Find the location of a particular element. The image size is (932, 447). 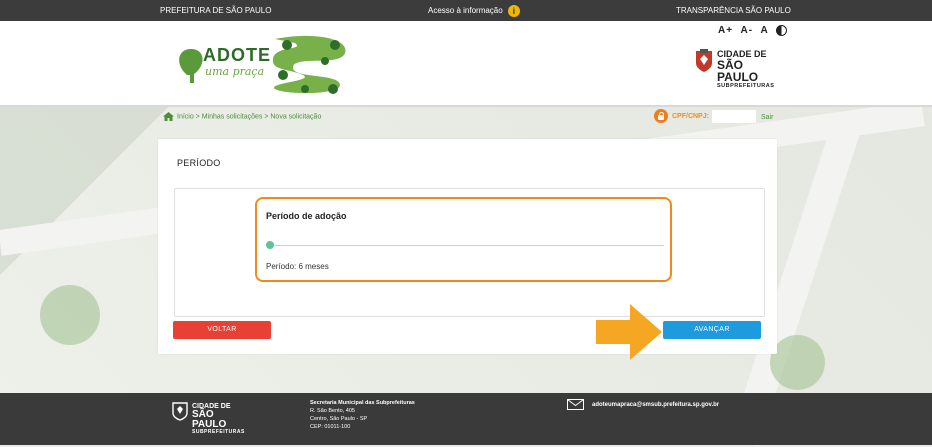

footer-sao-paulo-logo: CIDADE DE SÃO PAULO SUBPREFEITURAS is located at coordinates (208, 418).